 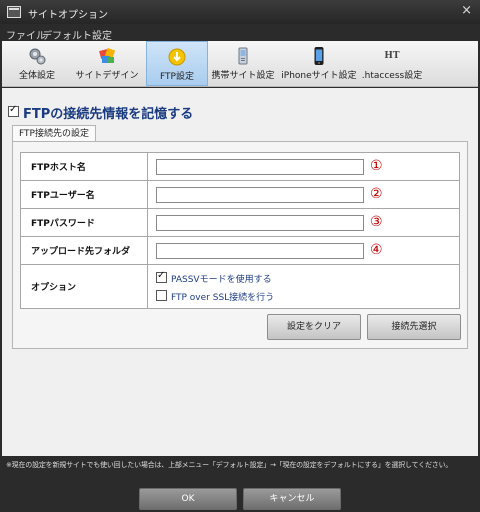 I want to click on title-bar: サイトオプション ×, so click(x=240, y=12).